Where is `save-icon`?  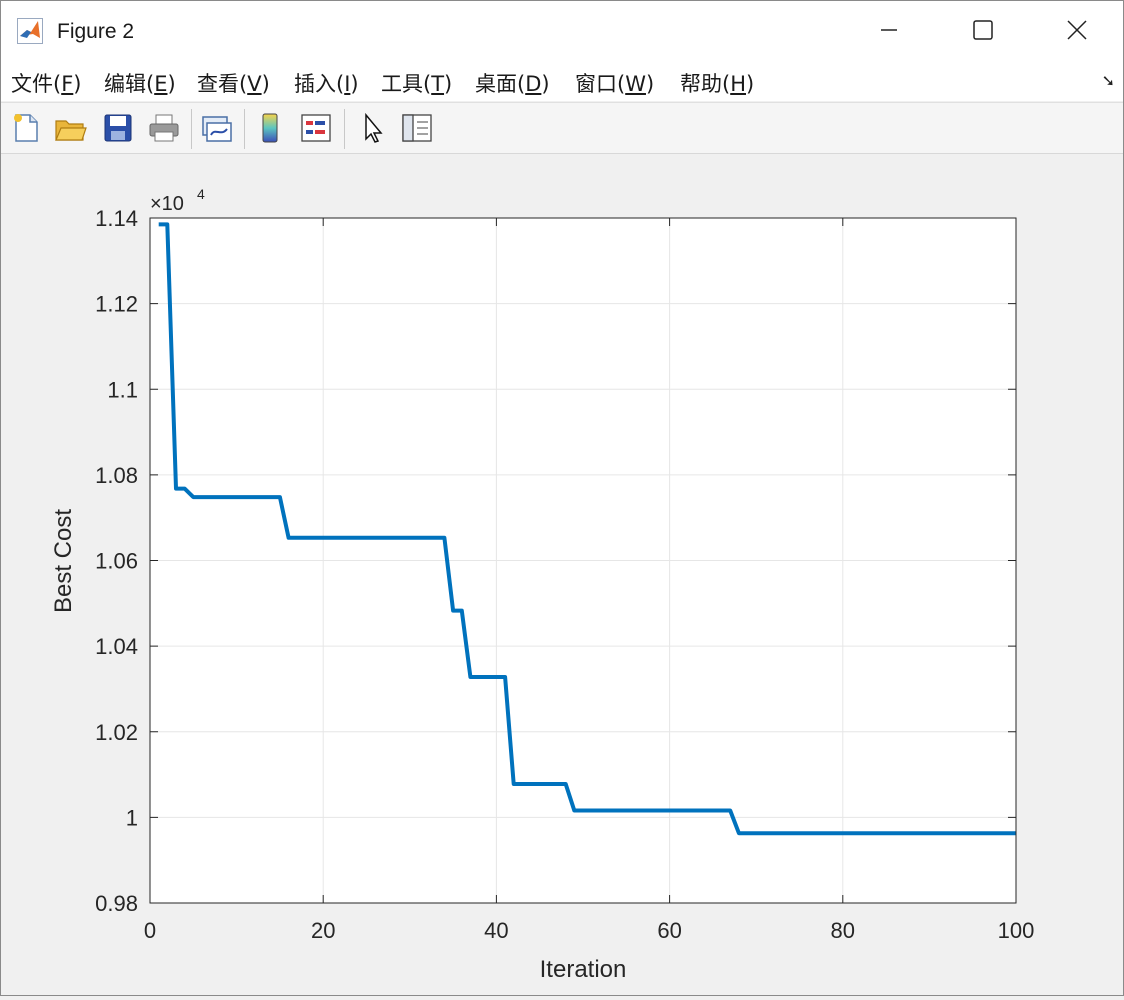
save-icon is located at coordinates (118, 128).